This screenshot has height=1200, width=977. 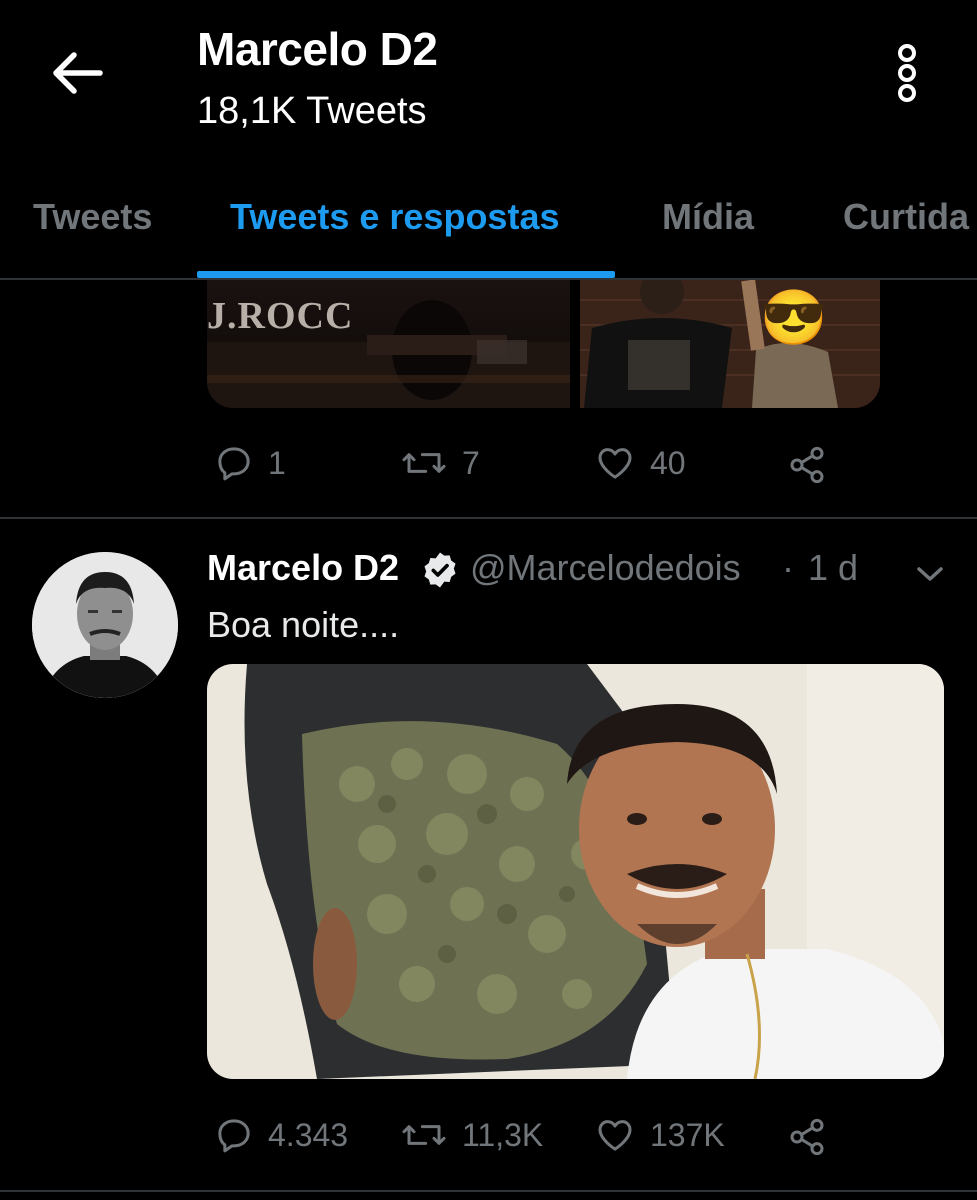 I want to click on reply-button: 1, so click(x=250, y=463).